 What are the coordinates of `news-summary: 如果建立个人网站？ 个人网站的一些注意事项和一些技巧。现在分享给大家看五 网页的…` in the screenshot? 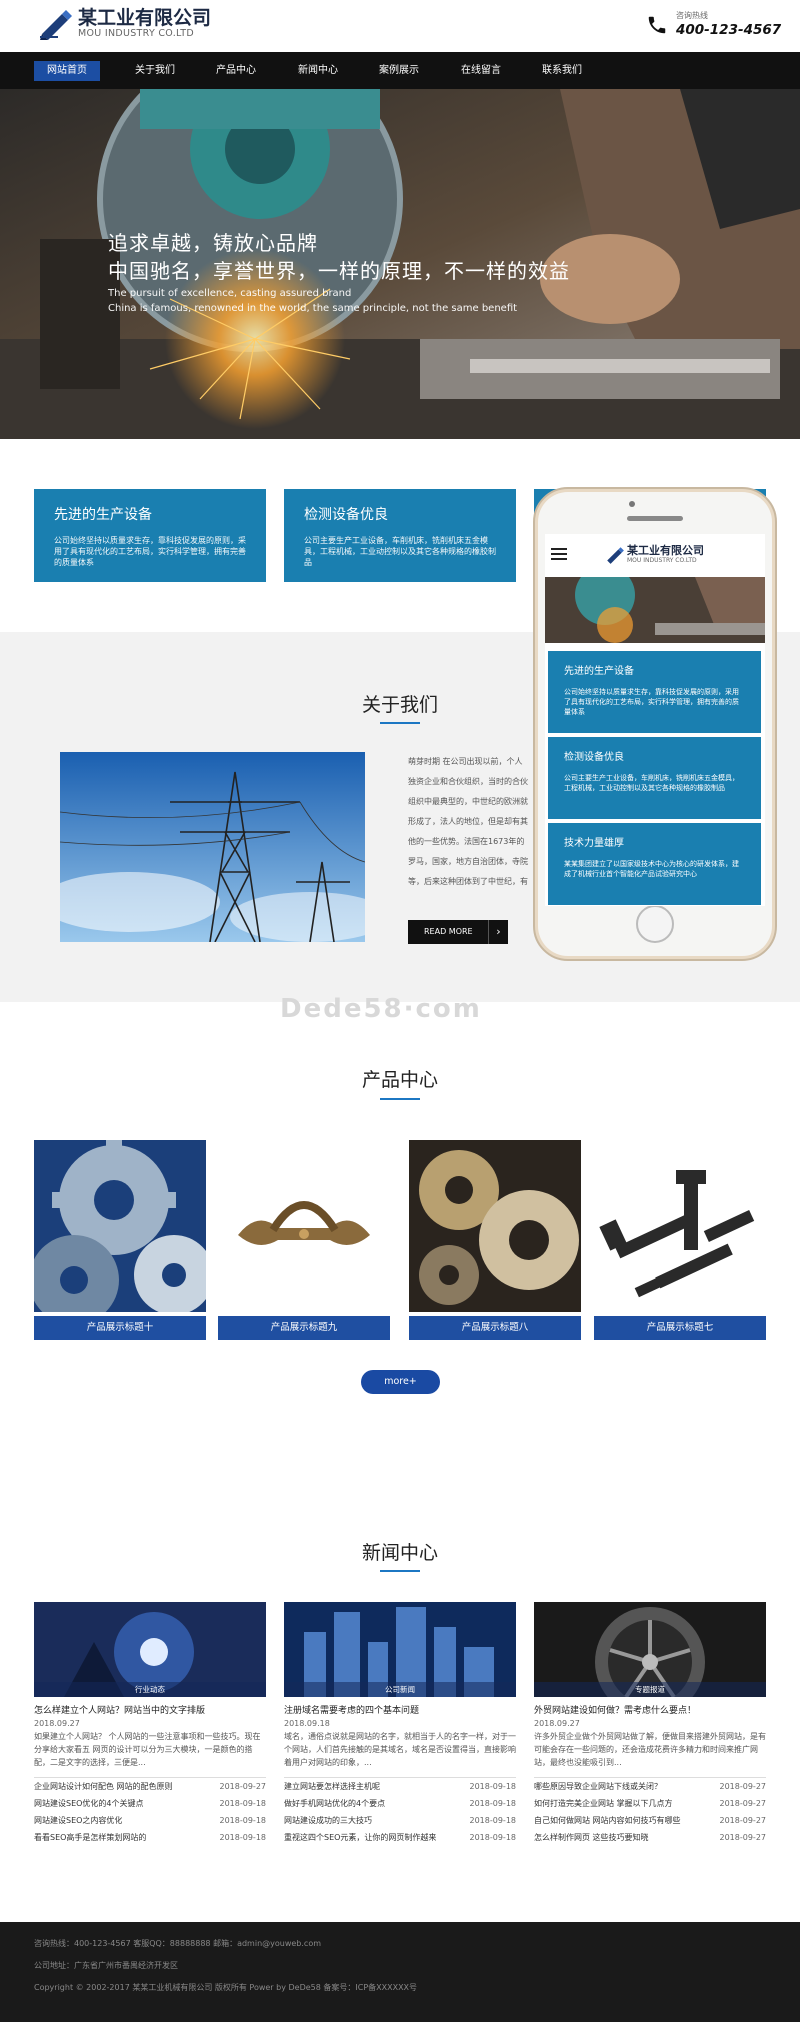 It's located at (147, 1749).